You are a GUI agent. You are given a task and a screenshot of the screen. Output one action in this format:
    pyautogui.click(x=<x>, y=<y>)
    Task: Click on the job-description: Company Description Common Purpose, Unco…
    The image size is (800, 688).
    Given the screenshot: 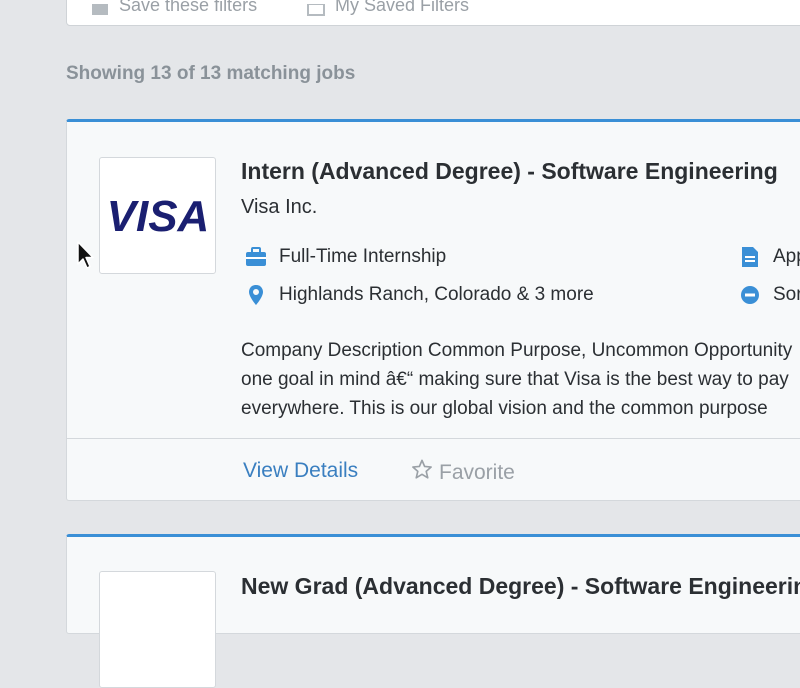 What is the action you would take?
    pyautogui.click(x=520, y=379)
    